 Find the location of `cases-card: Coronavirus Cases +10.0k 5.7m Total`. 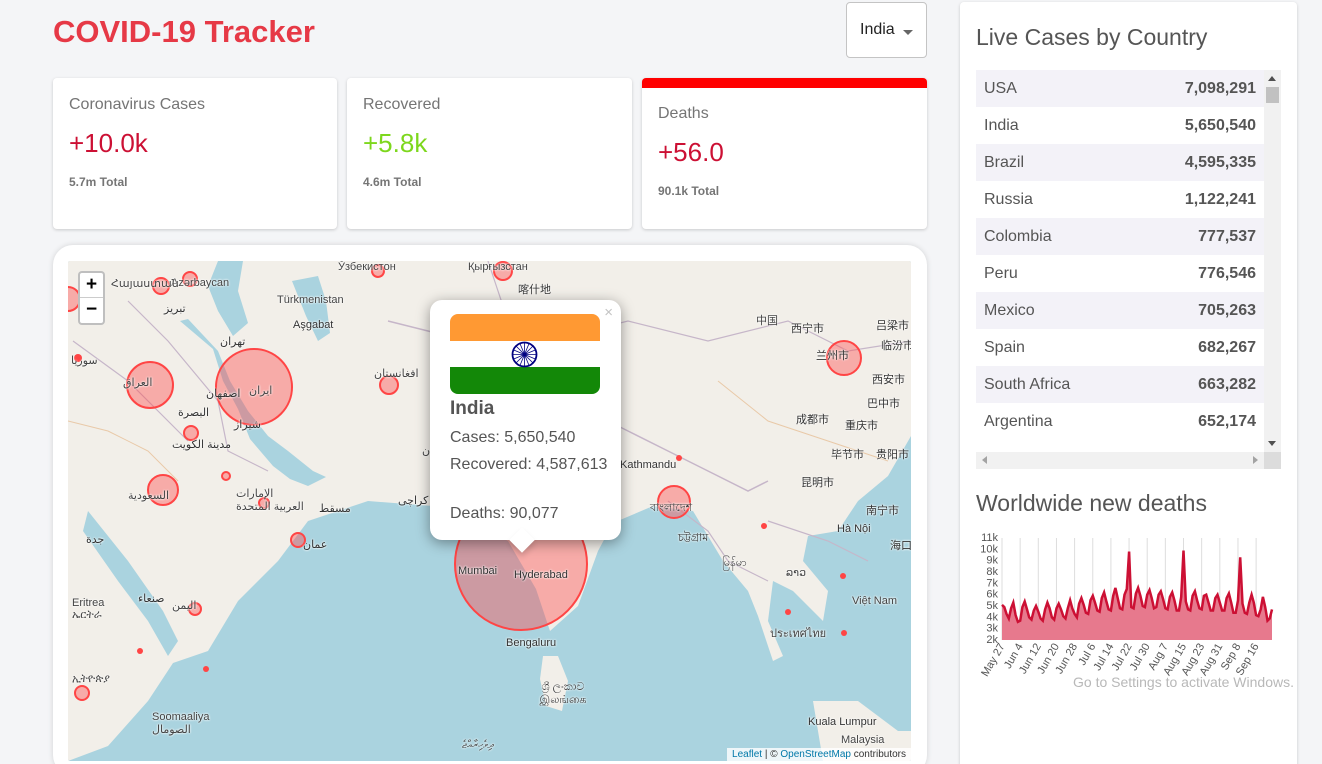

cases-card: Coronavirus Cases +10.0k 5.7m Total is located at coordinates (195, 153).